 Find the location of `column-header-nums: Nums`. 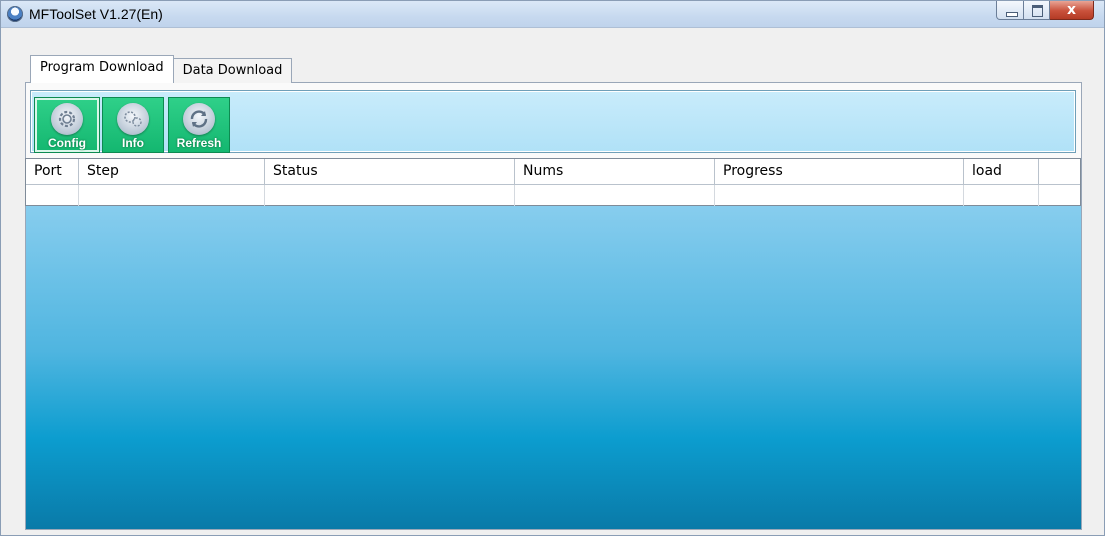

column-header-nums: Nums is located at coordinates (615, 171).